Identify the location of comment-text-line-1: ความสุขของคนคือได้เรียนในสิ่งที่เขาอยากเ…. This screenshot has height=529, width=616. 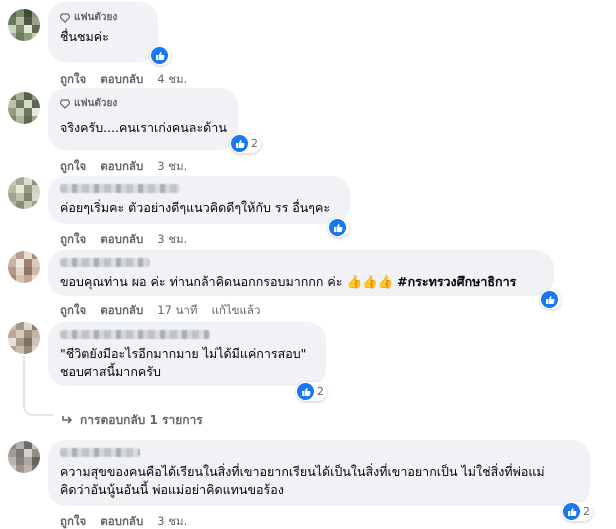
(302, 471).